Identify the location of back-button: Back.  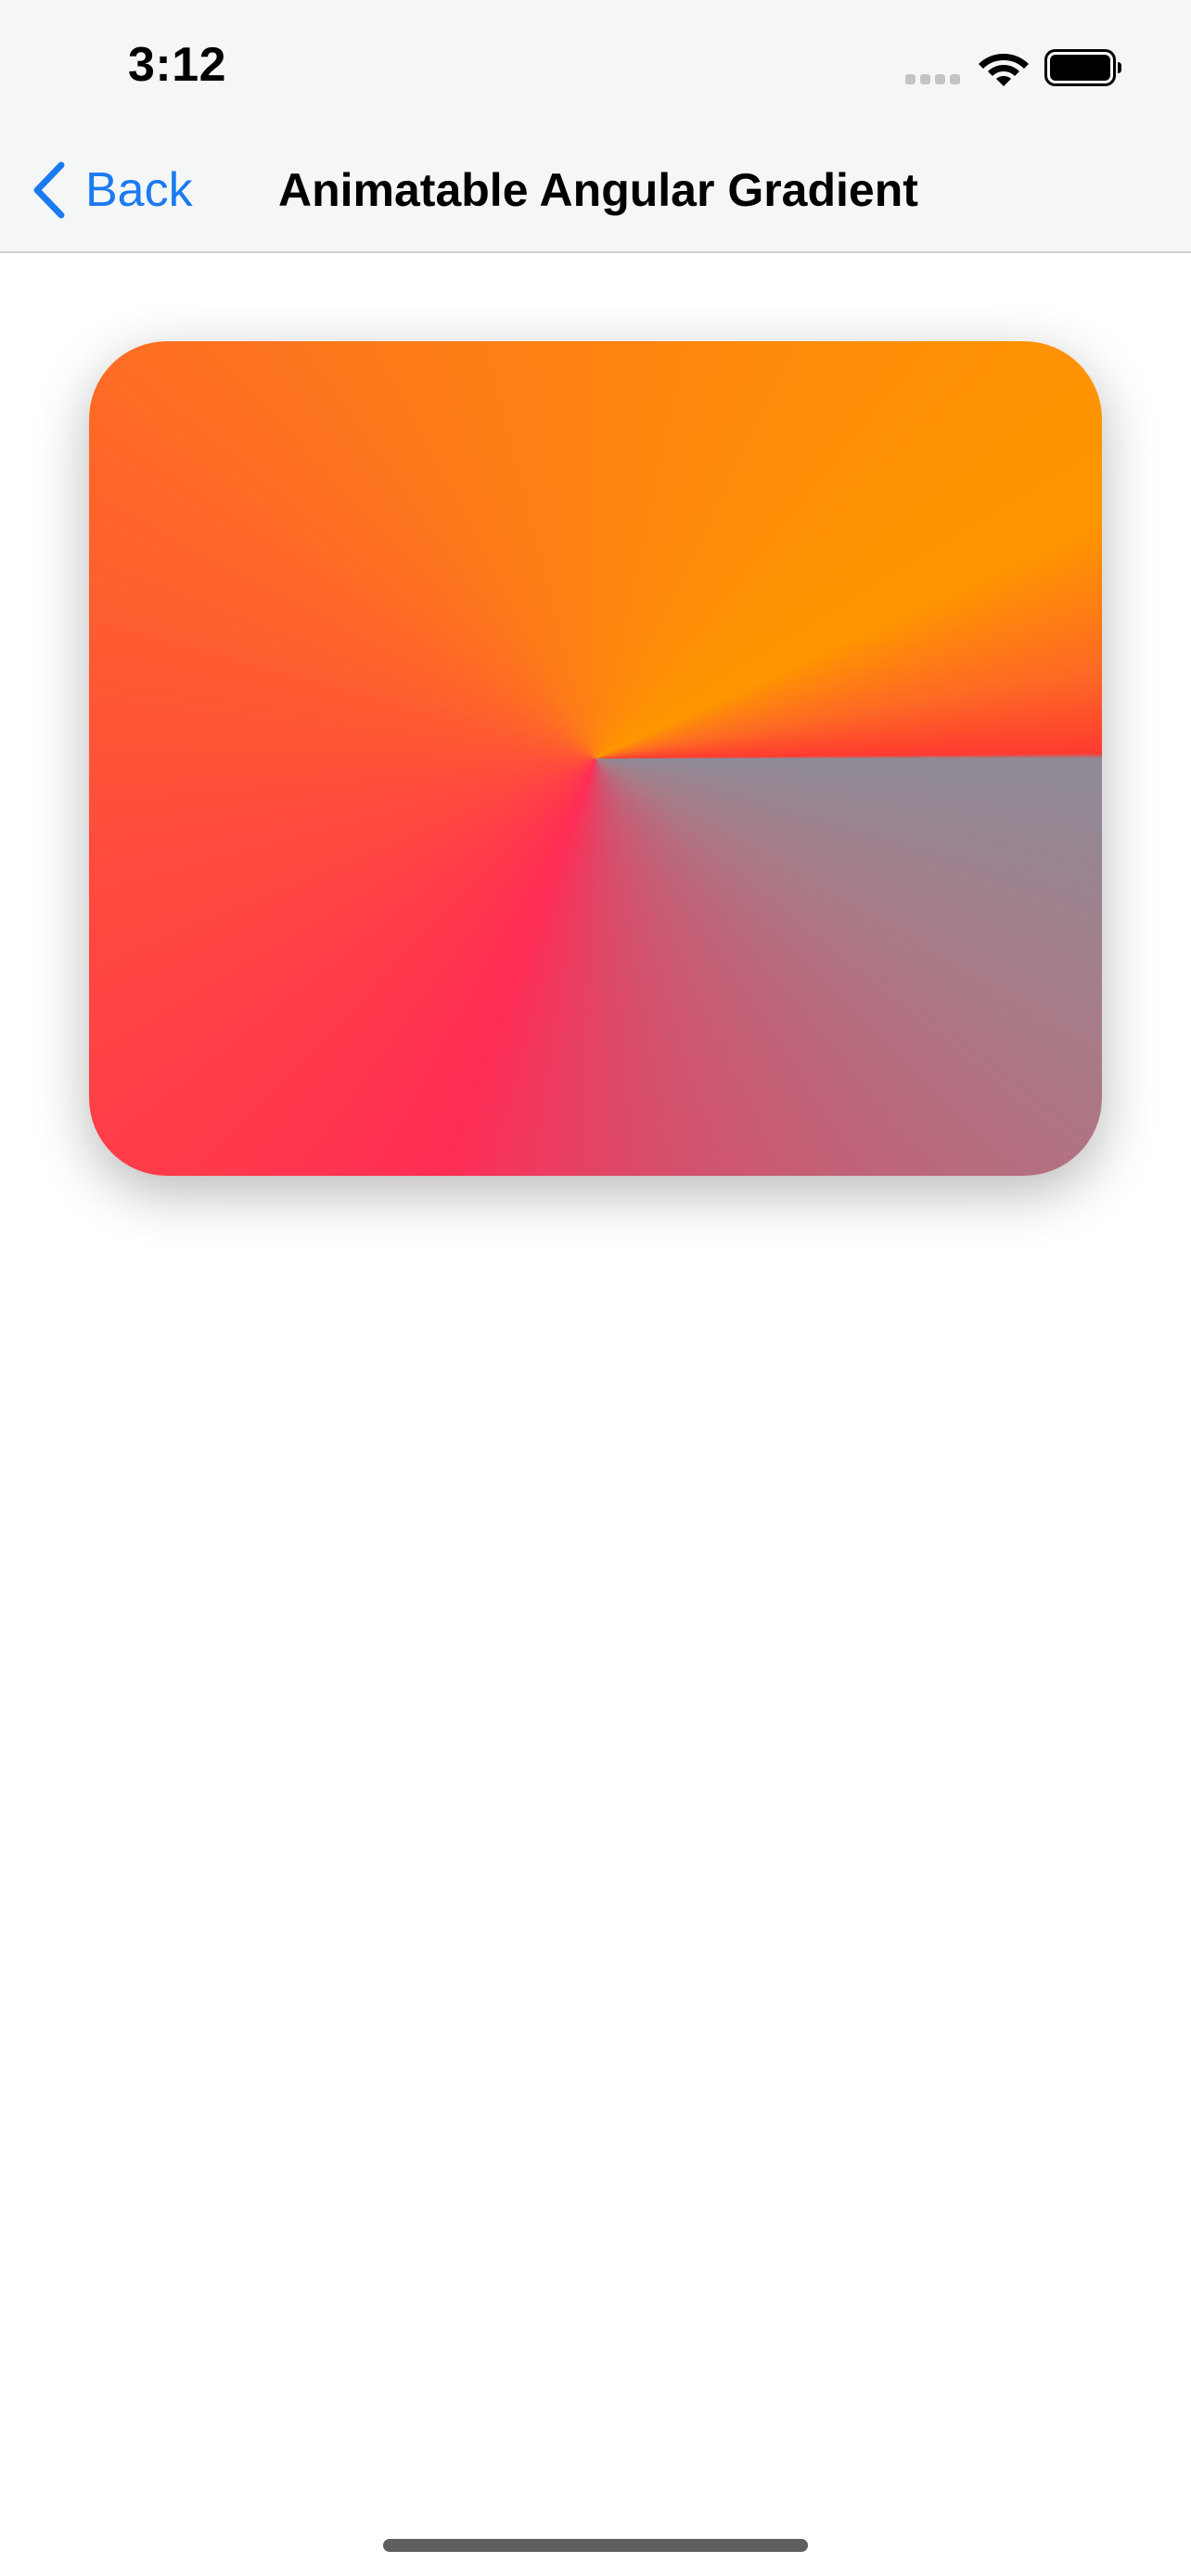
(112, 191).